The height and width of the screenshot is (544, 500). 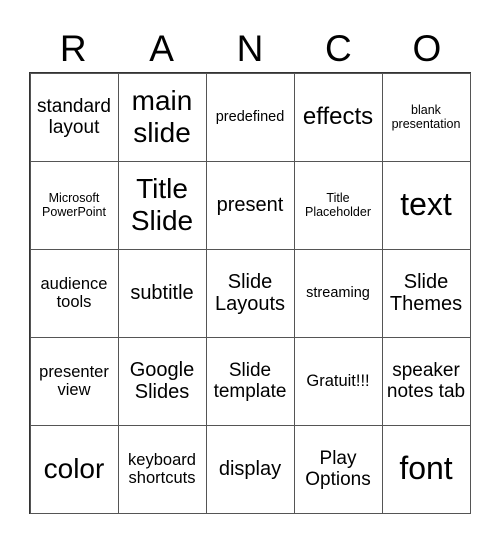 What do you see at coordinates (162, 293) in the screenshot?
I see `bingo-cell: subtitle` at bounding box center [162, 293].